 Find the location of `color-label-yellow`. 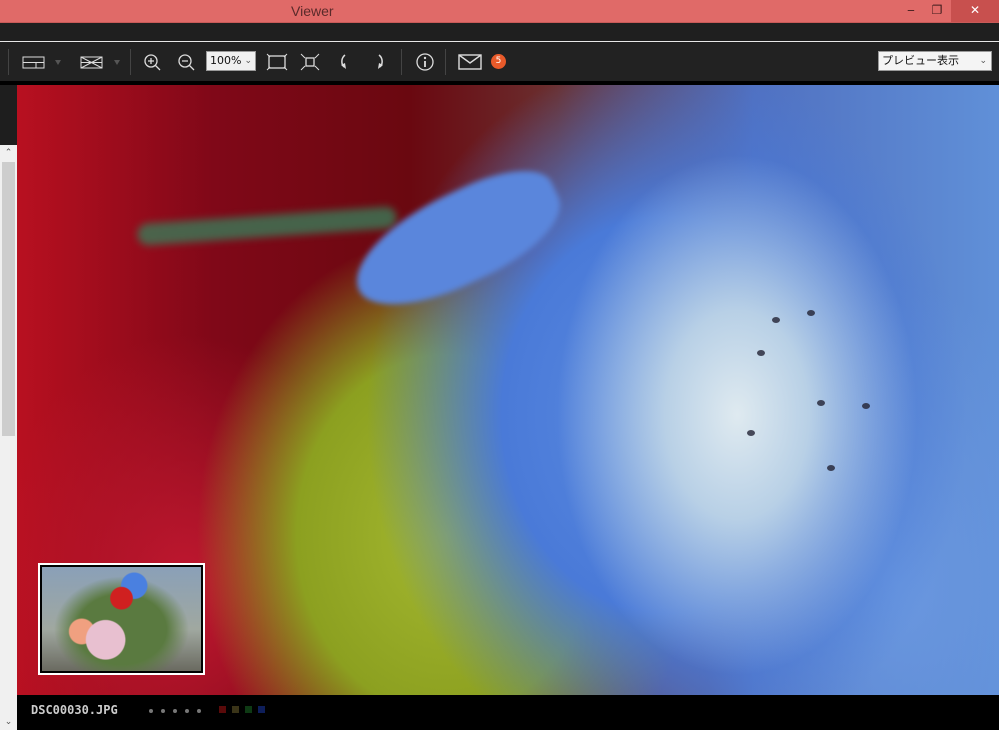

color-label-yellow is located at coordinates (235, 709).